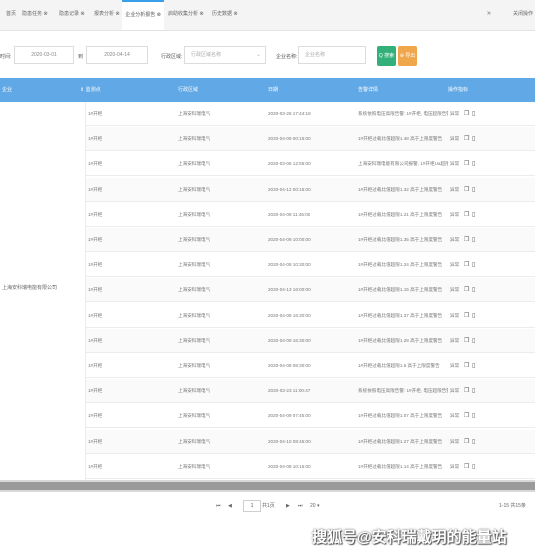  I want to click on time-label: 时间:, so click(6, 57).